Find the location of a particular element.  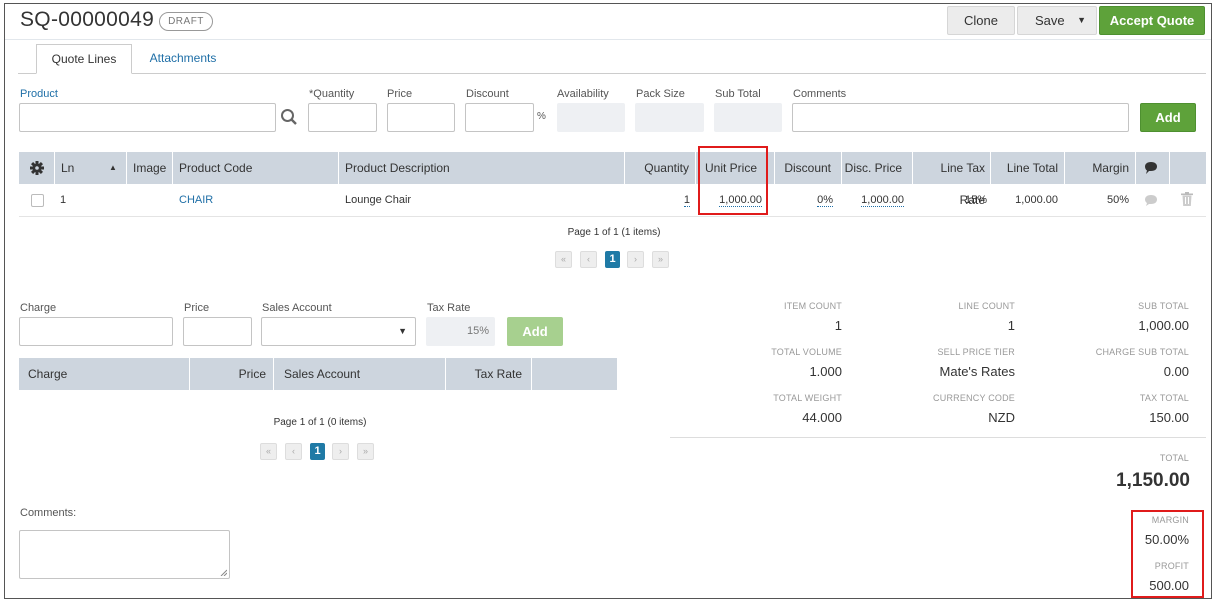

row-checkbox is located at coordinates (37, 200).